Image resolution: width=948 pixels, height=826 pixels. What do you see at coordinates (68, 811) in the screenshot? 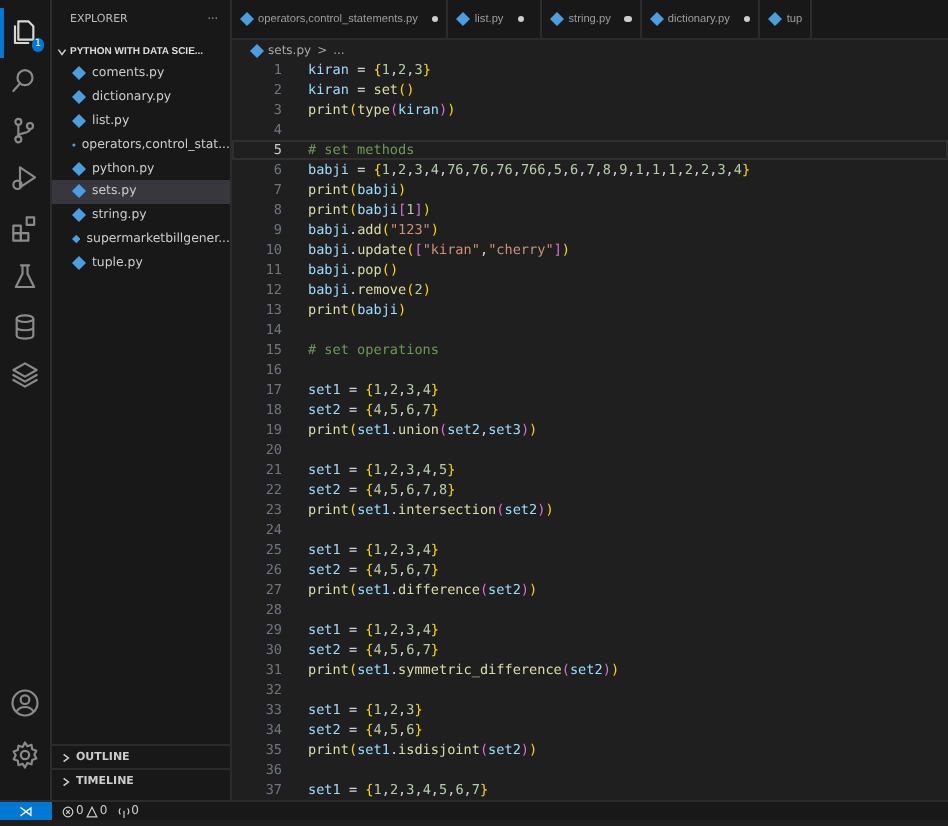
I see `error-icon` at bounding box center [68, 811].